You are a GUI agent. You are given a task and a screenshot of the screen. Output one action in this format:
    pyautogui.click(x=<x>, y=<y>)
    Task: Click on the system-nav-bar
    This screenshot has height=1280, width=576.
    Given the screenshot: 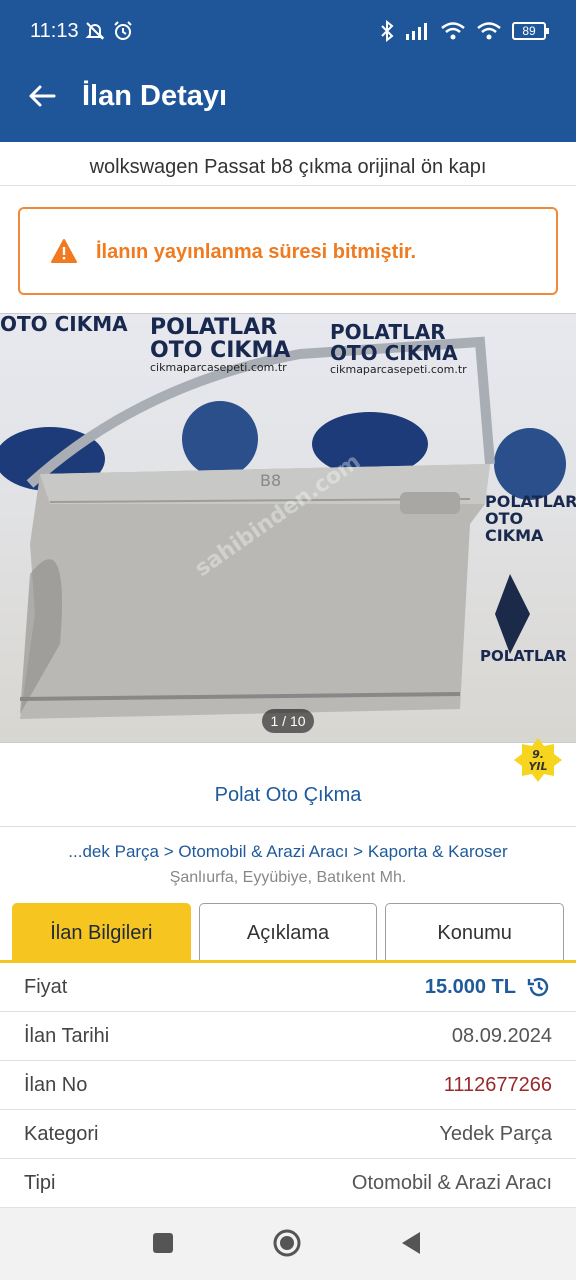 What is the action you would take?
    pyautogui.click(x=288, y=1244)
    